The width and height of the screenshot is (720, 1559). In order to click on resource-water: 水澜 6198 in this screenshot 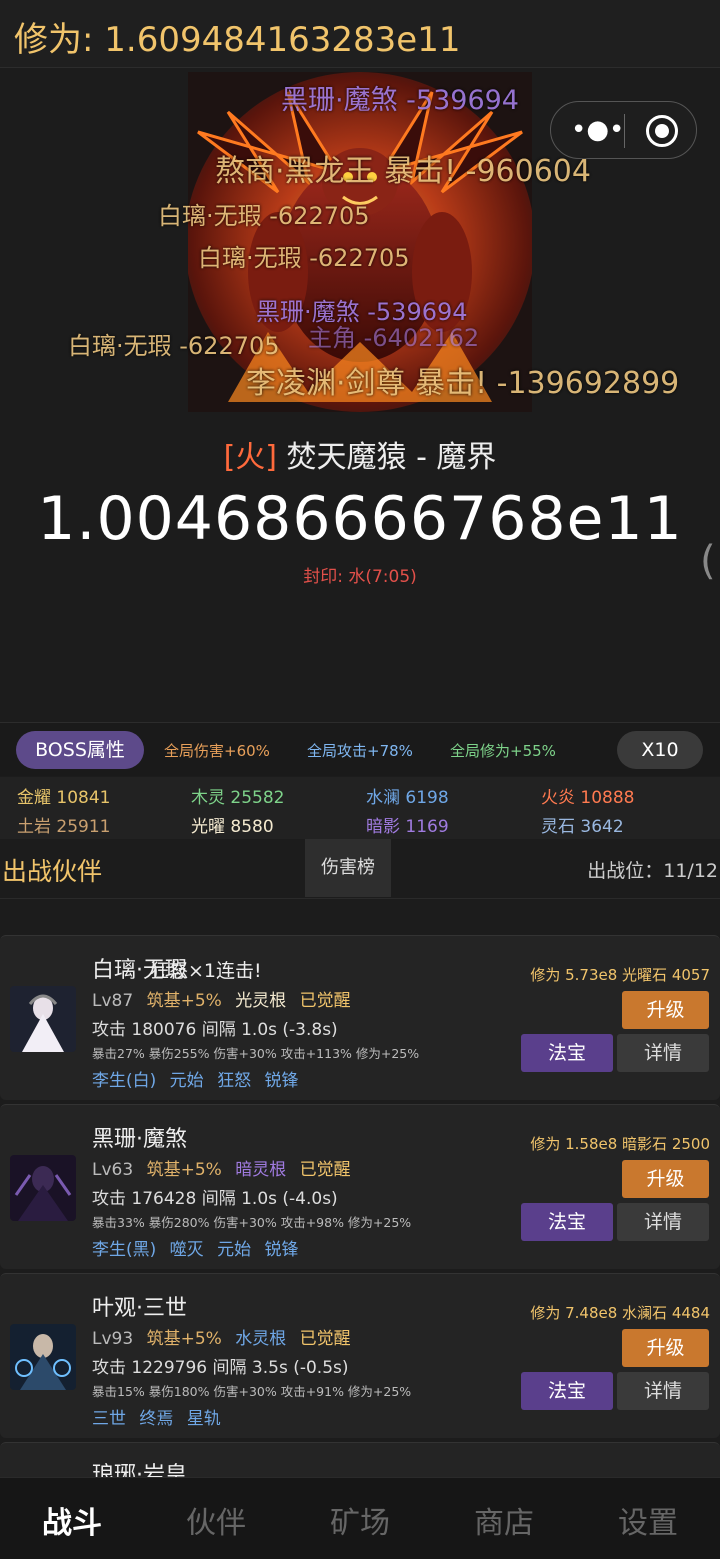, I will do `click(407, 798)`.